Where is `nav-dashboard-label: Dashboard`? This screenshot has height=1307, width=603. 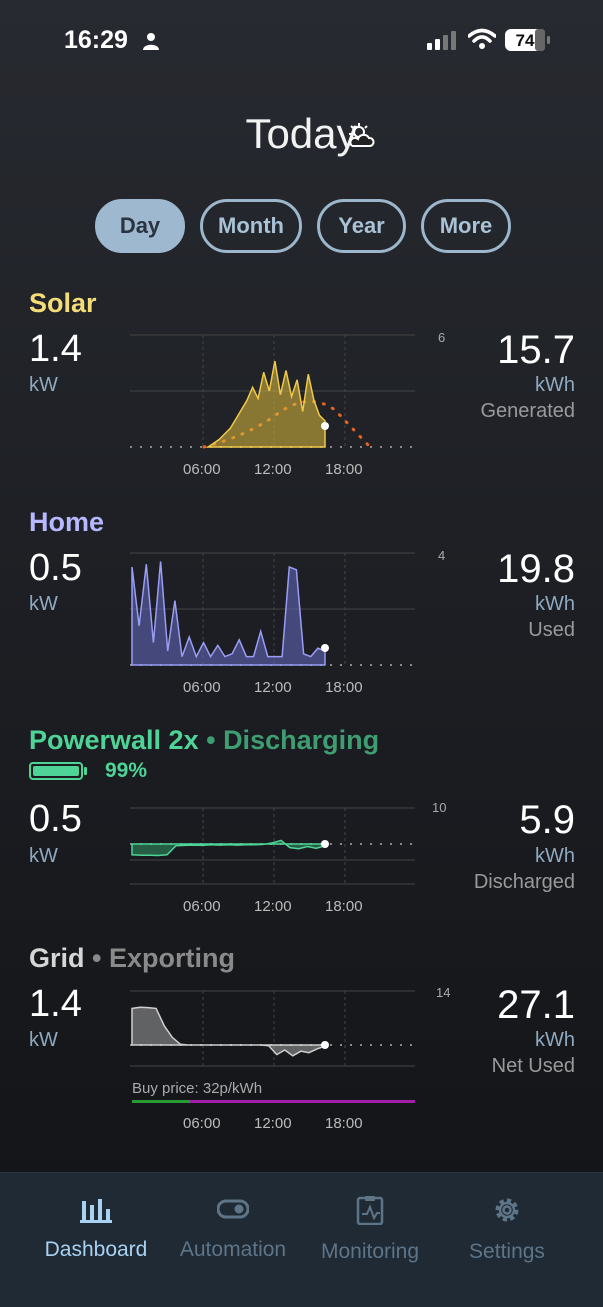
nav-dashboard-label: Dashboard is located at coordinates (96, 1249).